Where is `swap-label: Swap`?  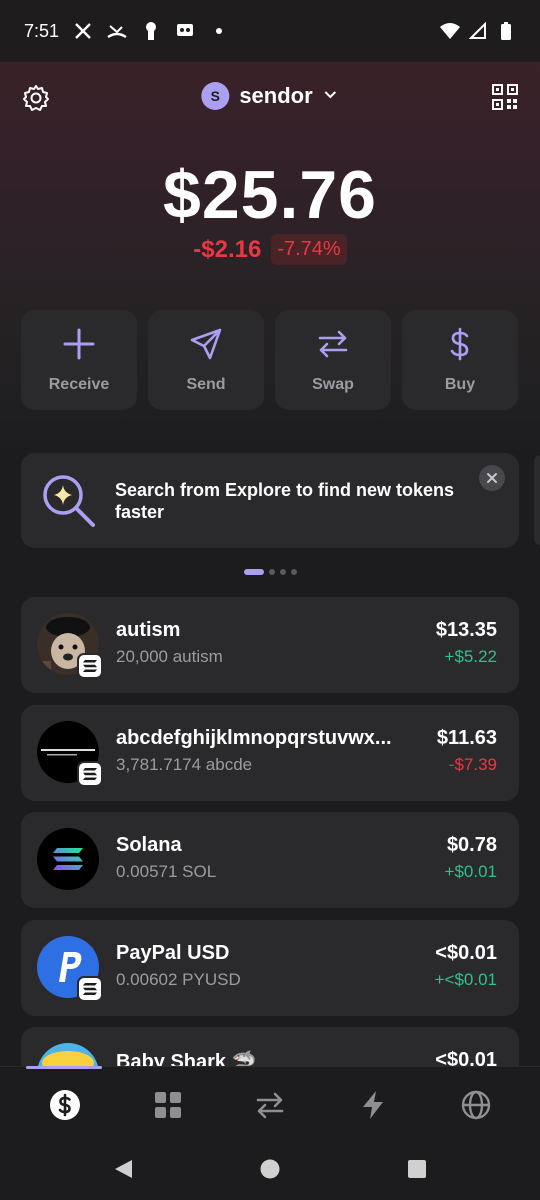
swap-label: Swap is located at coordinates (333, 384).